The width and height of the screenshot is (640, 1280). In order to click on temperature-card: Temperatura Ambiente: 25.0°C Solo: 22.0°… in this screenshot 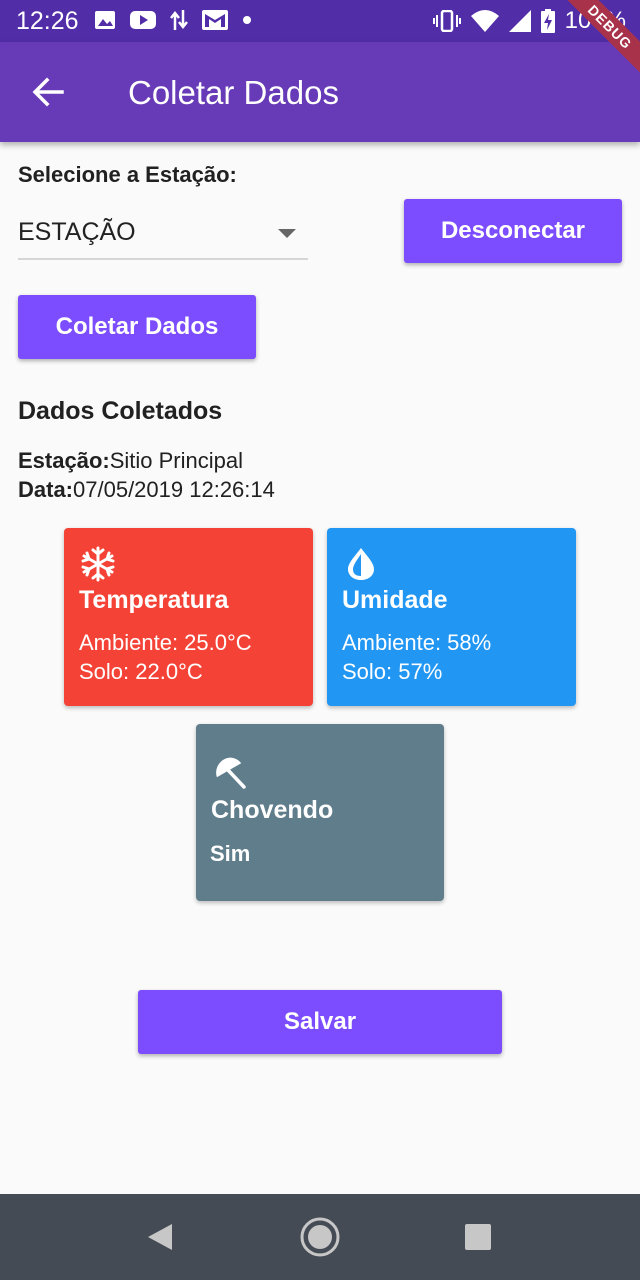, I will do `click(188, 617)`.